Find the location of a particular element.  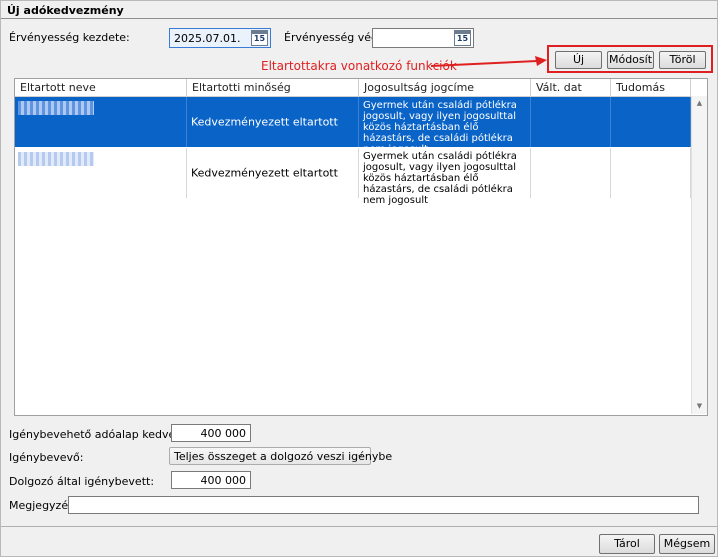

validity-start-label: Érvényesség kezdete: is located at coordinates (69, 37).